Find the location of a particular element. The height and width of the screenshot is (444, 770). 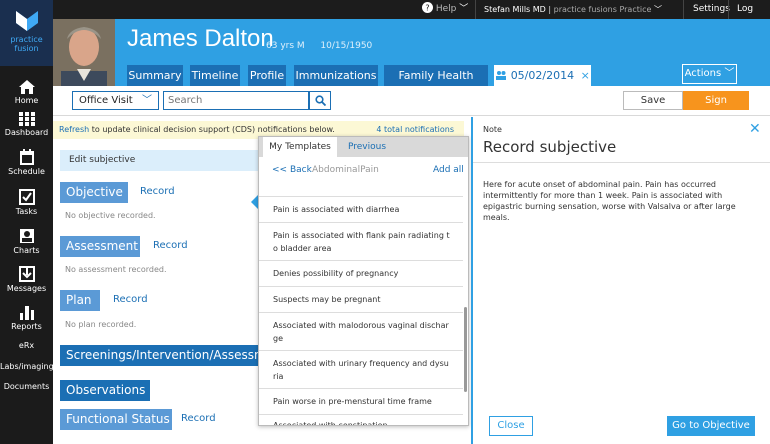

nav-charts: Charts is located at coordinates (26, 241).